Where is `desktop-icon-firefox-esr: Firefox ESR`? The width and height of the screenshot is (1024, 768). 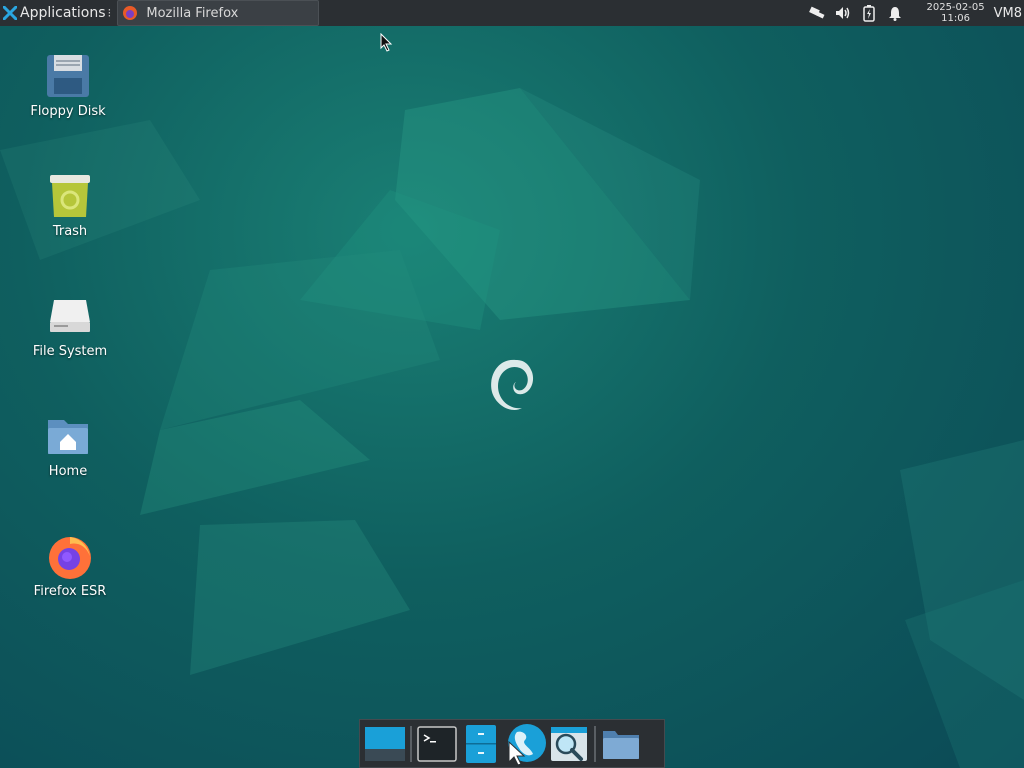
desktop-icon-firefox-esr: Firefox ESR is located at coordinates (70, 565).